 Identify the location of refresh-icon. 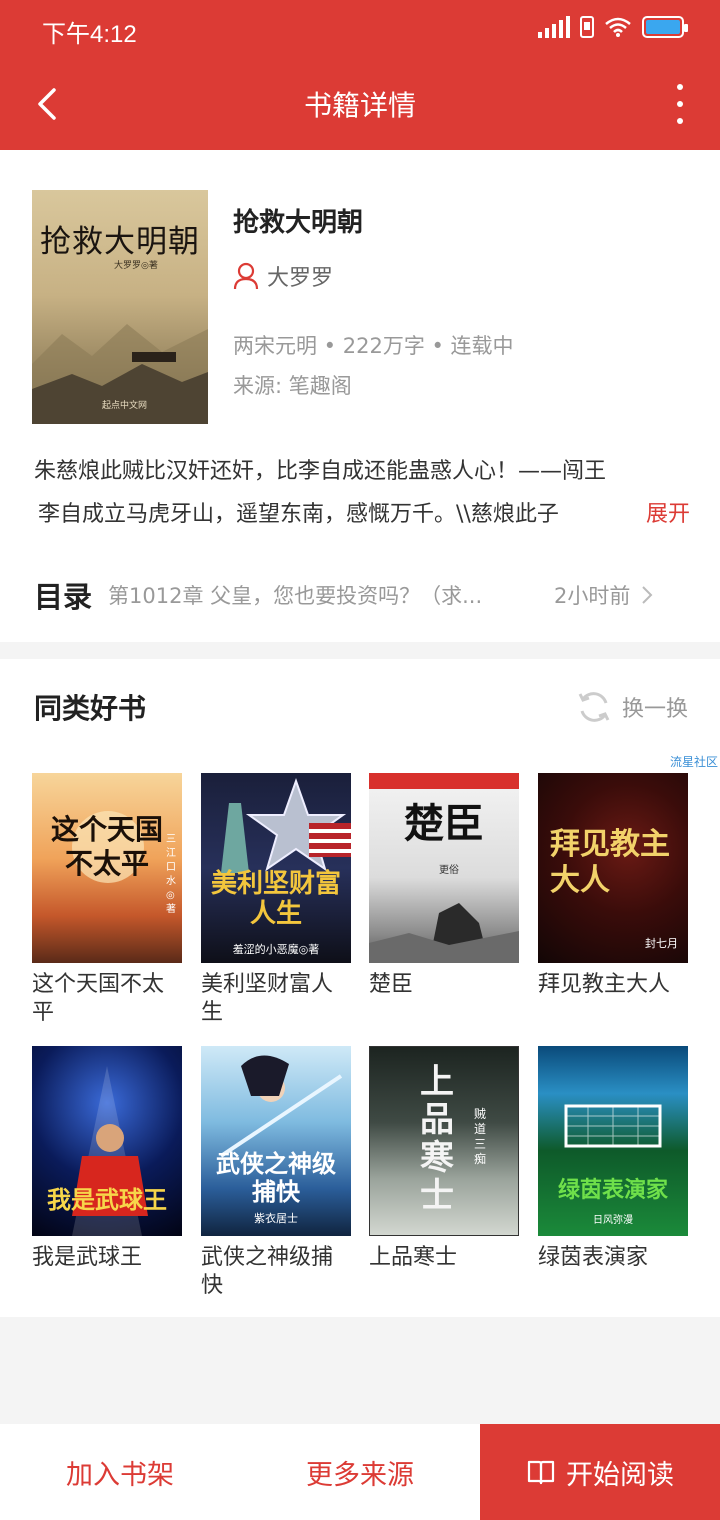
(594, 707).